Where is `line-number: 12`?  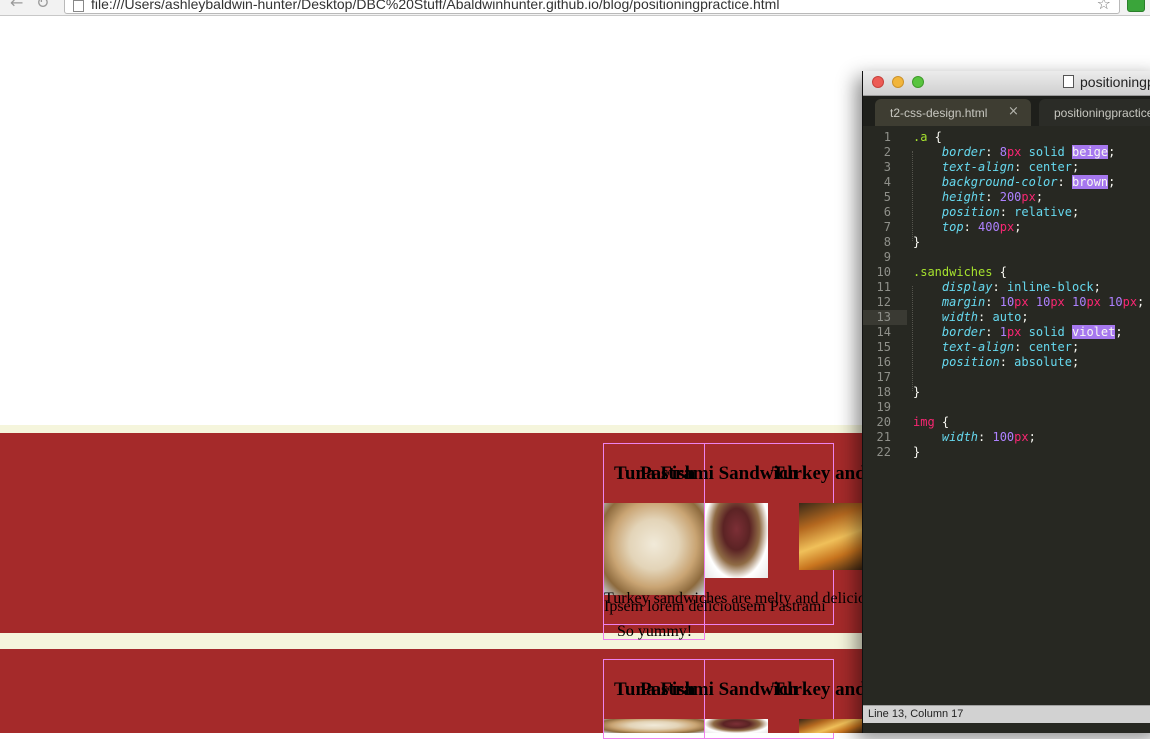
line-number: 12 is located at coordinates (883, 302).